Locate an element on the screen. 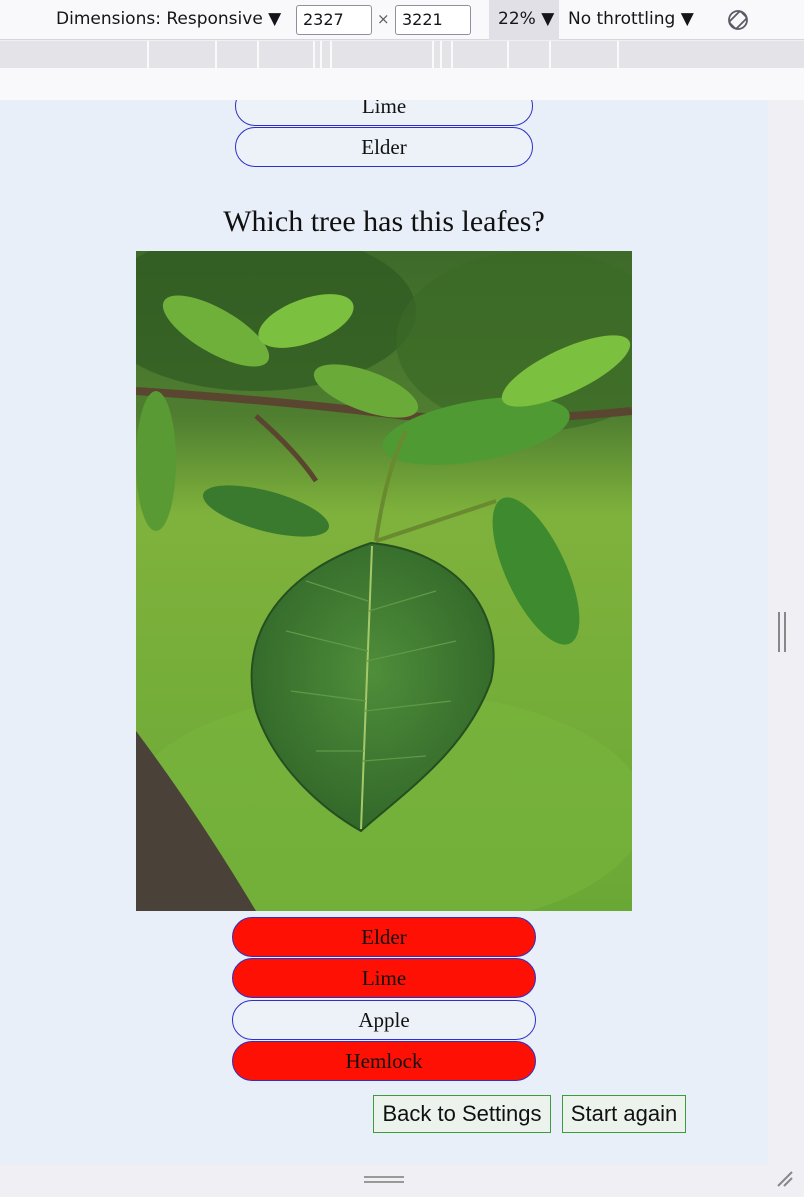  start-again-button: Start again is located at coordinates (624, 1114).